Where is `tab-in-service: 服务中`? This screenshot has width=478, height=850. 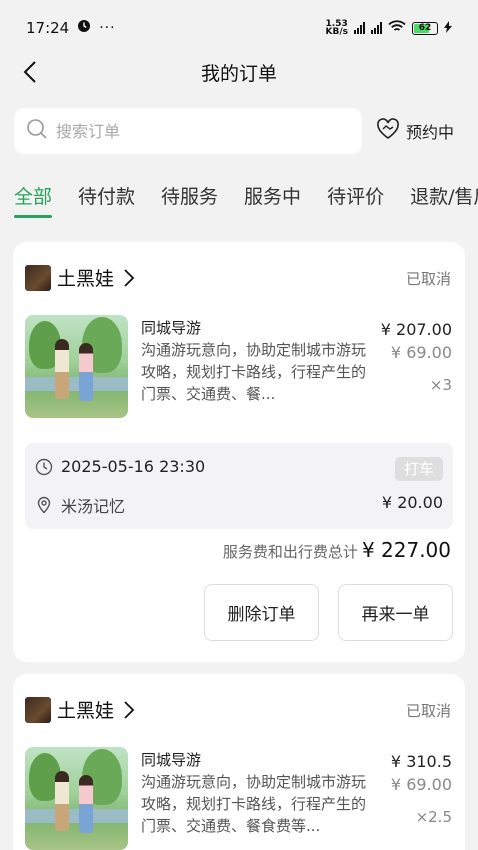
tab-in-service: 服务中 is located at coordinates (272, 200).